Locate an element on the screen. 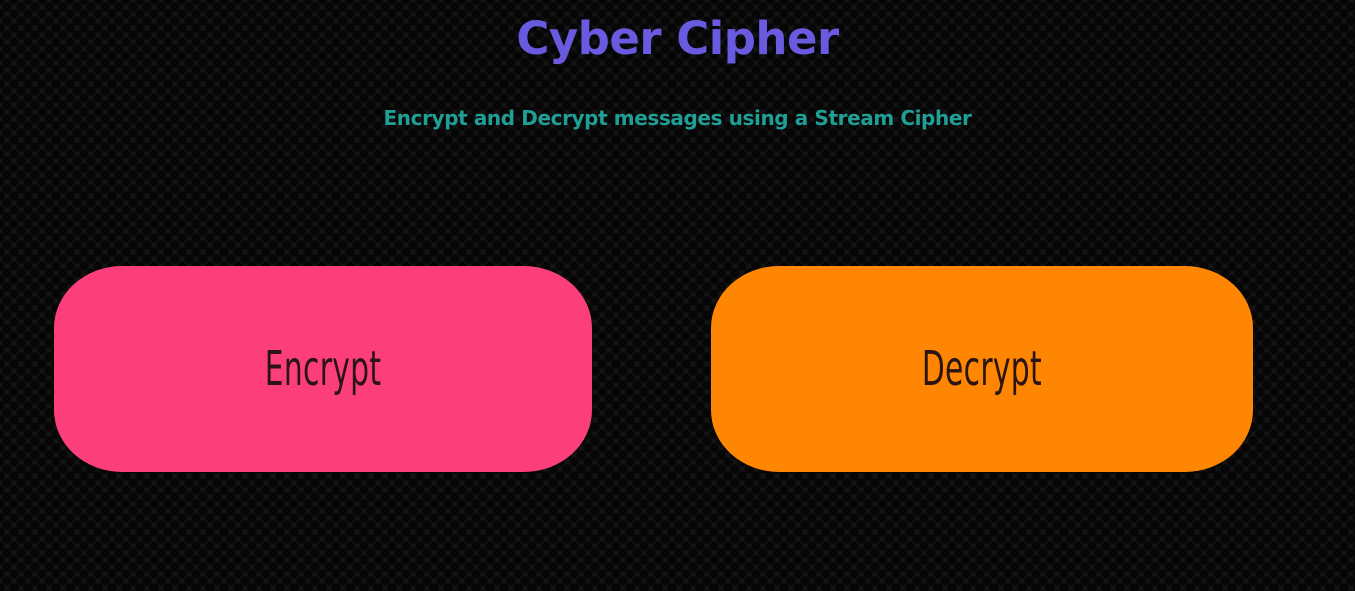 This screenshot has height=591, width=1355. encrypt-button: Encrypt is located at coordinates (323, 369).